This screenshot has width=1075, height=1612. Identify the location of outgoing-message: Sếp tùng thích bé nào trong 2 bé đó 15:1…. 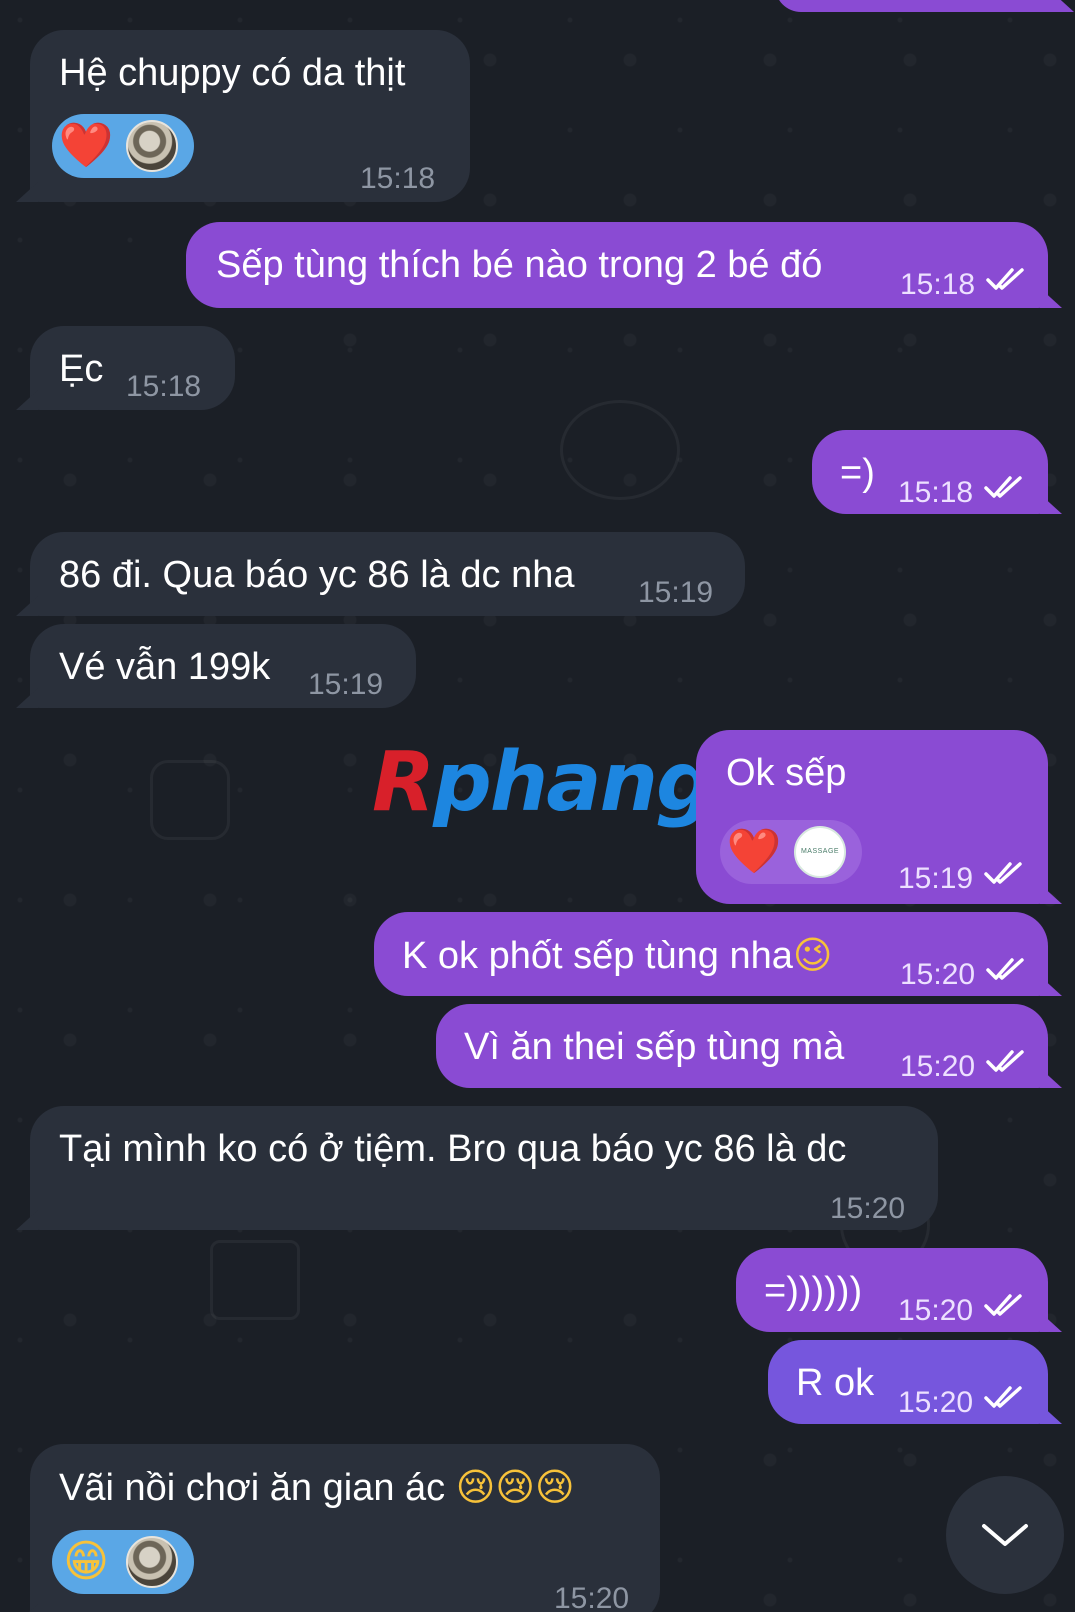
(617, 265).